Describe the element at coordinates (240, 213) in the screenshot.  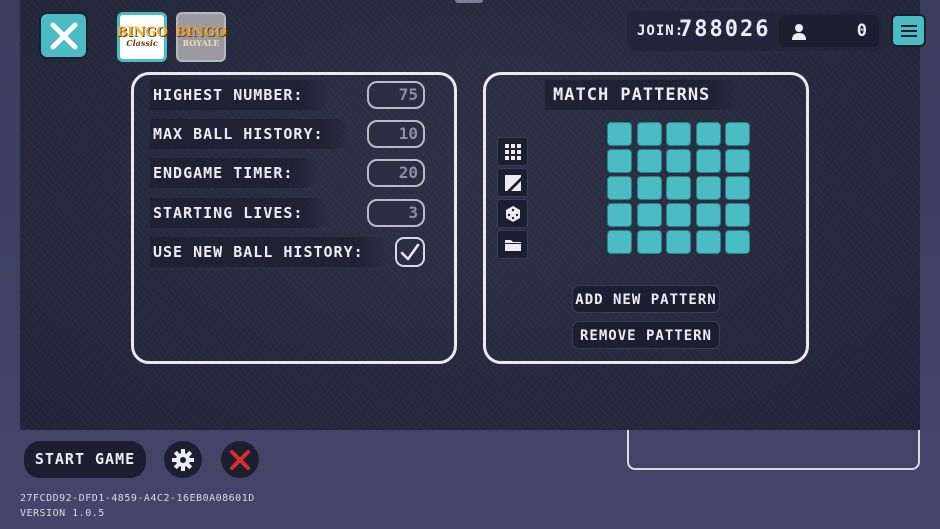
I see `starting-lives-label: STARTING LIVES:` at that location.